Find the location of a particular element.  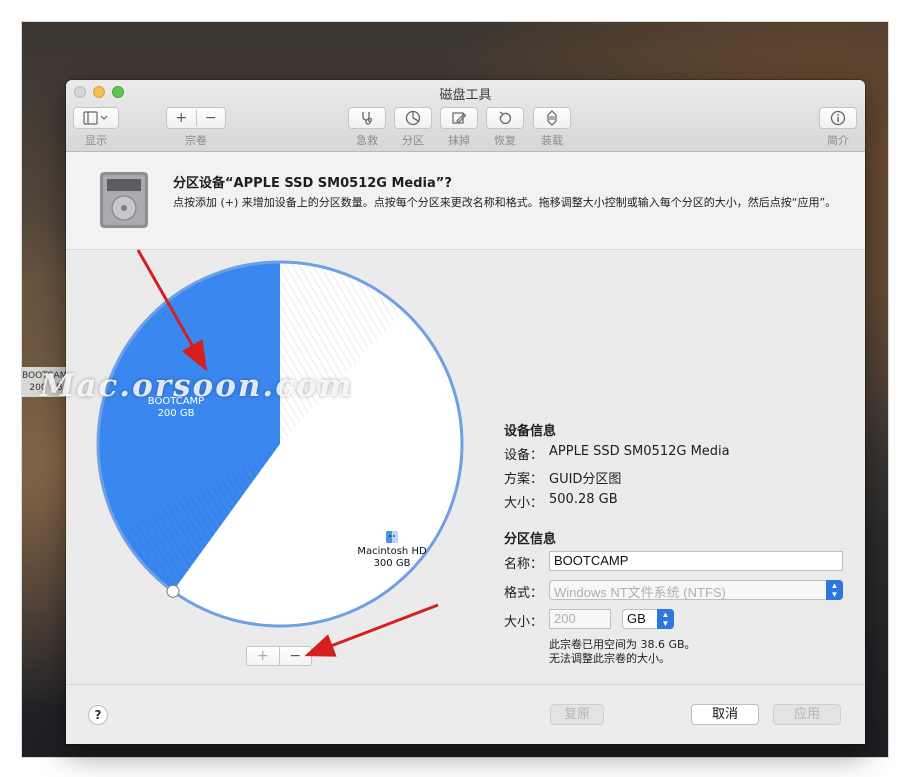

erase-button is located at coordinates (459, 118).